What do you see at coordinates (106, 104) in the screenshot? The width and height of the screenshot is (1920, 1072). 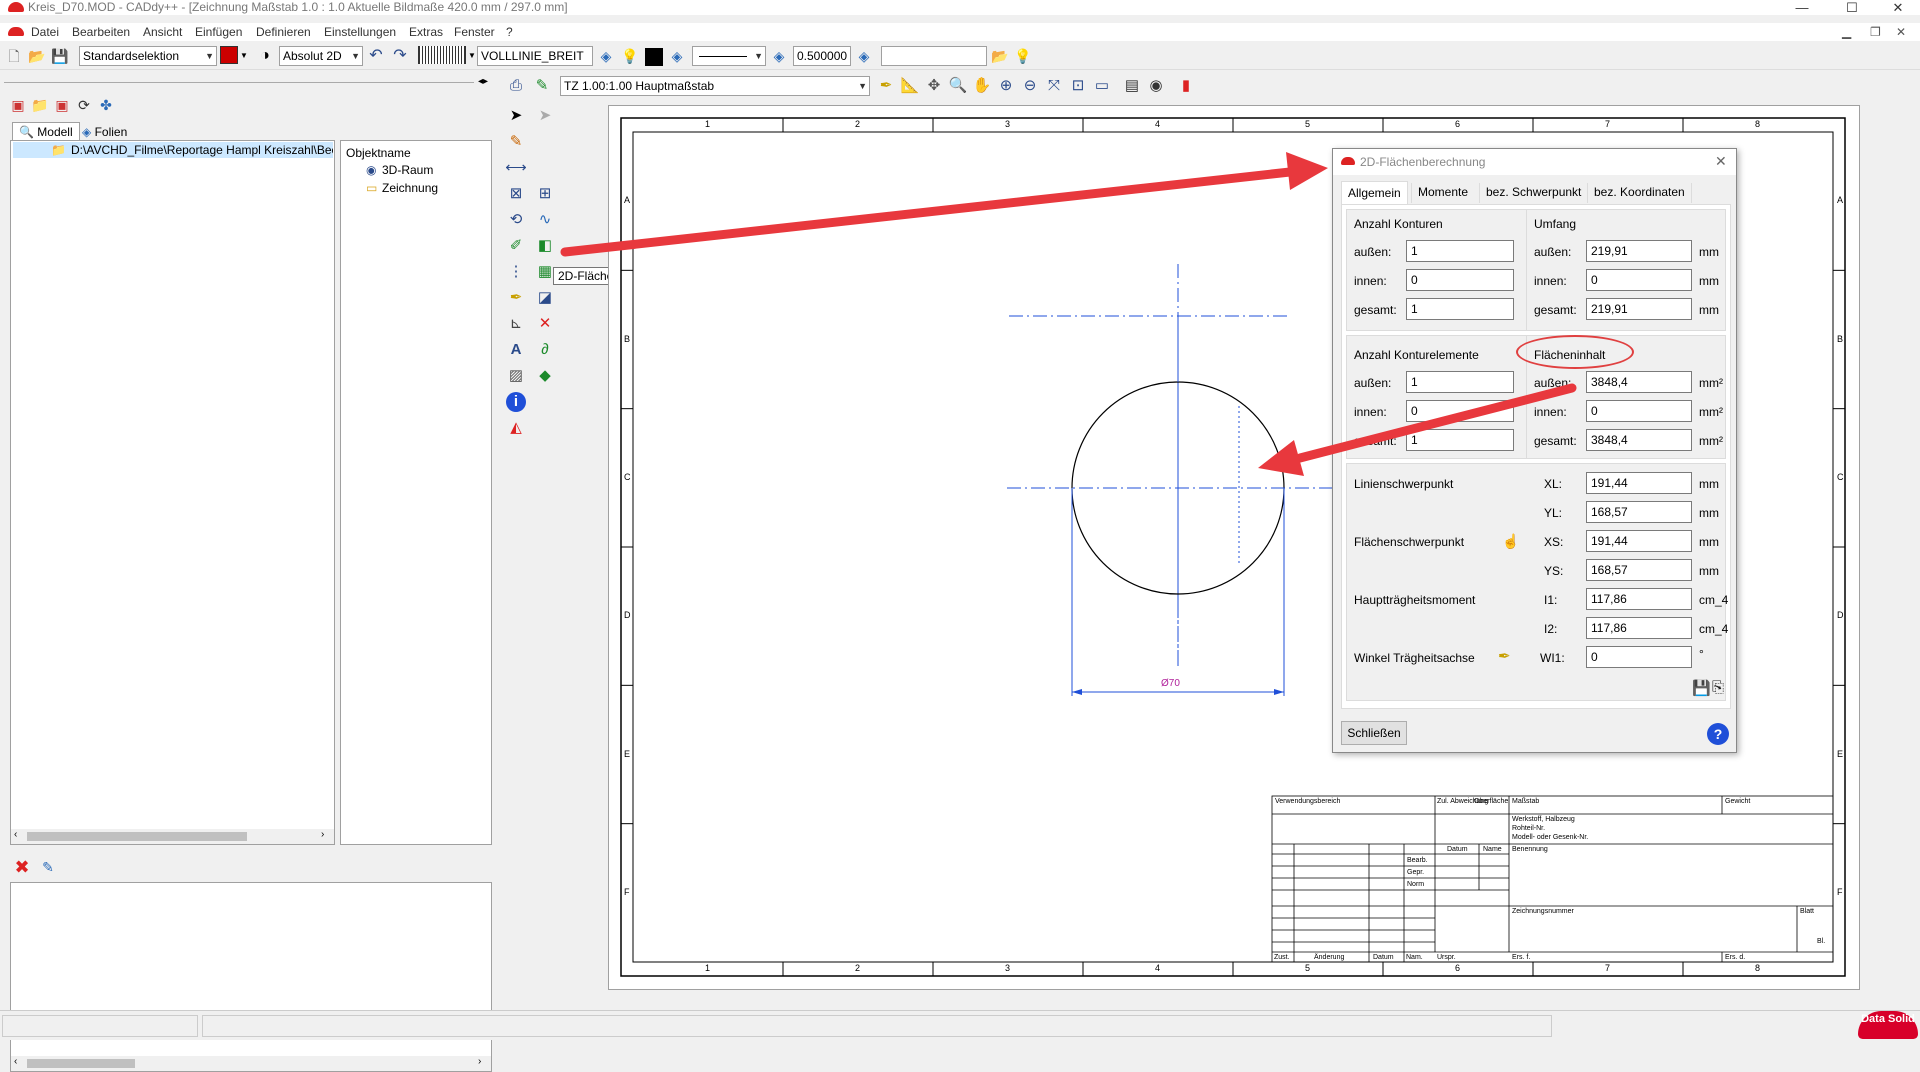 I see `palette-icon: ✤` at bounding box center [106, 104].